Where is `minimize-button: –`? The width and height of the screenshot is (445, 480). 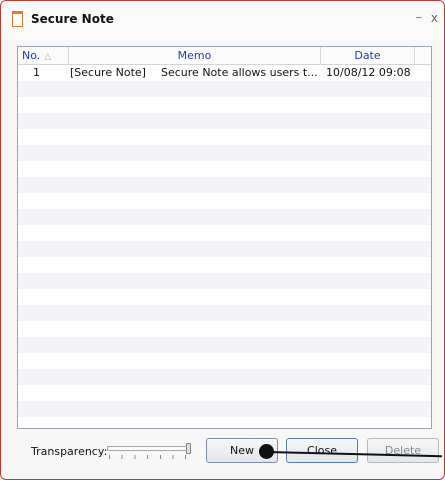 minimize-button: – is located at coordinates (419, 18).